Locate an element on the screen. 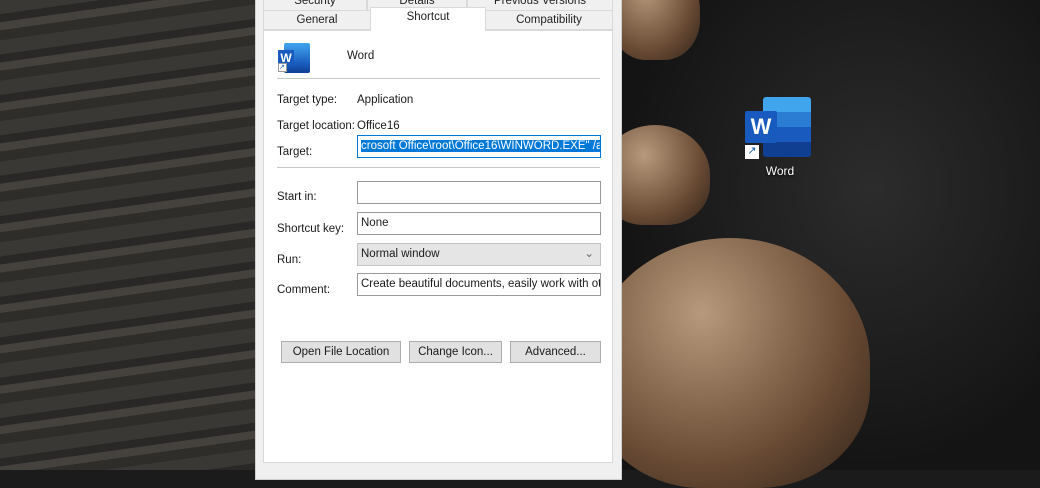 This screenshot has height=488, width=1040. run-select: Normal window ⌄ is located at coordinates (479, 254).